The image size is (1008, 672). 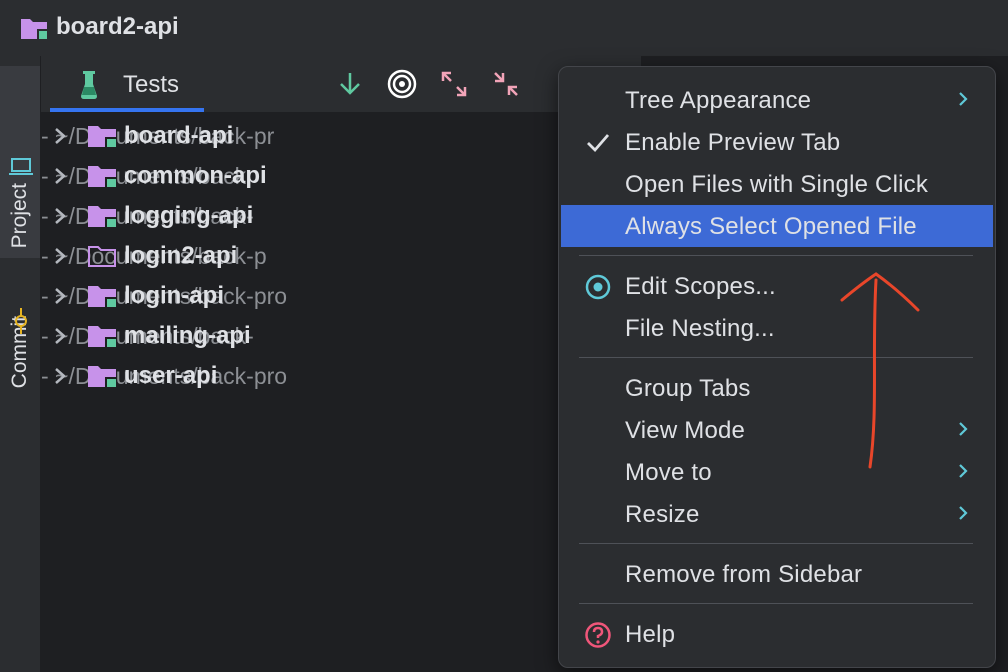 What do you see at coordinates (21, 321) in the screenshot?
I see `commit-icon` at bounding box center [21, 321].